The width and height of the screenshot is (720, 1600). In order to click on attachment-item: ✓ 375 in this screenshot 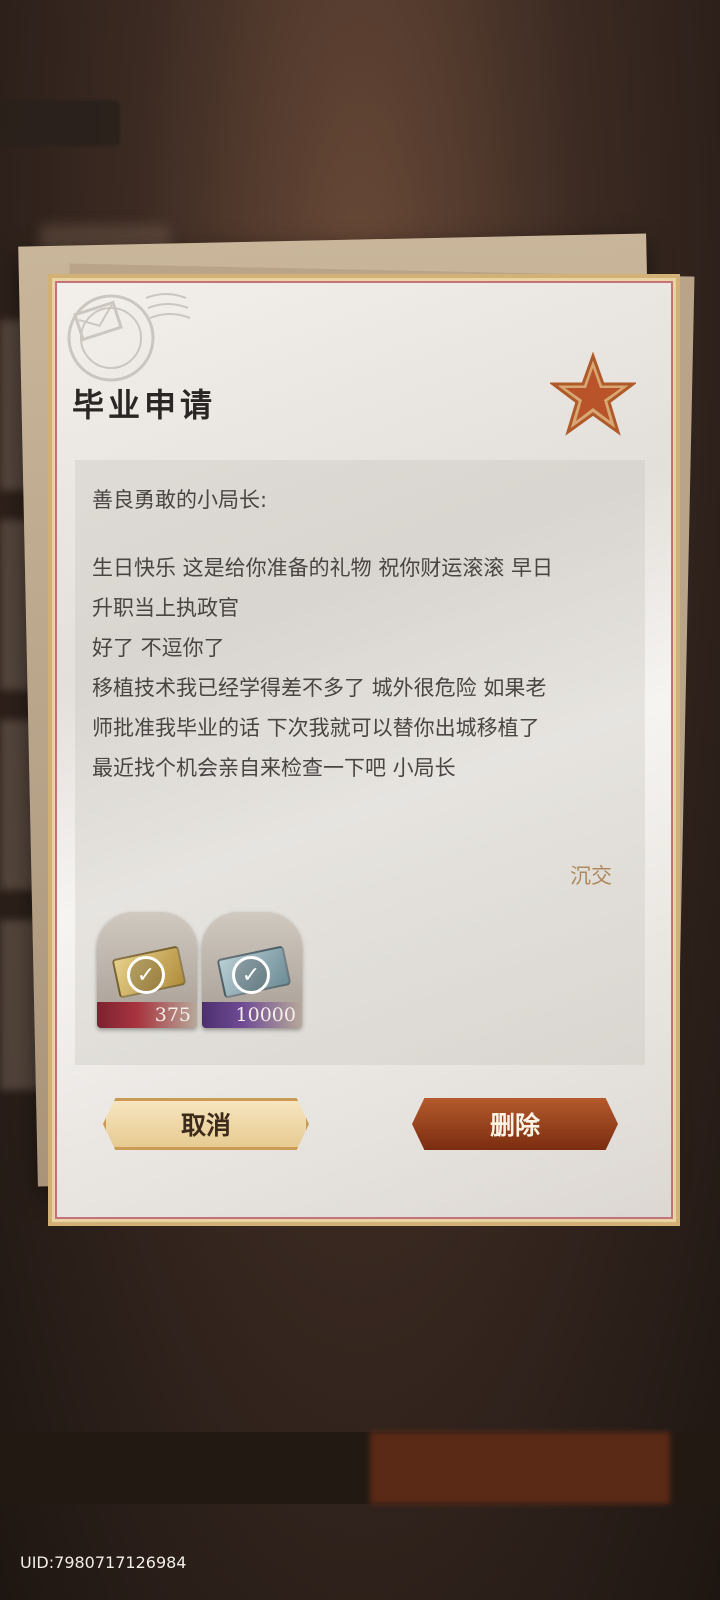, I will do `click(147, 970)`.